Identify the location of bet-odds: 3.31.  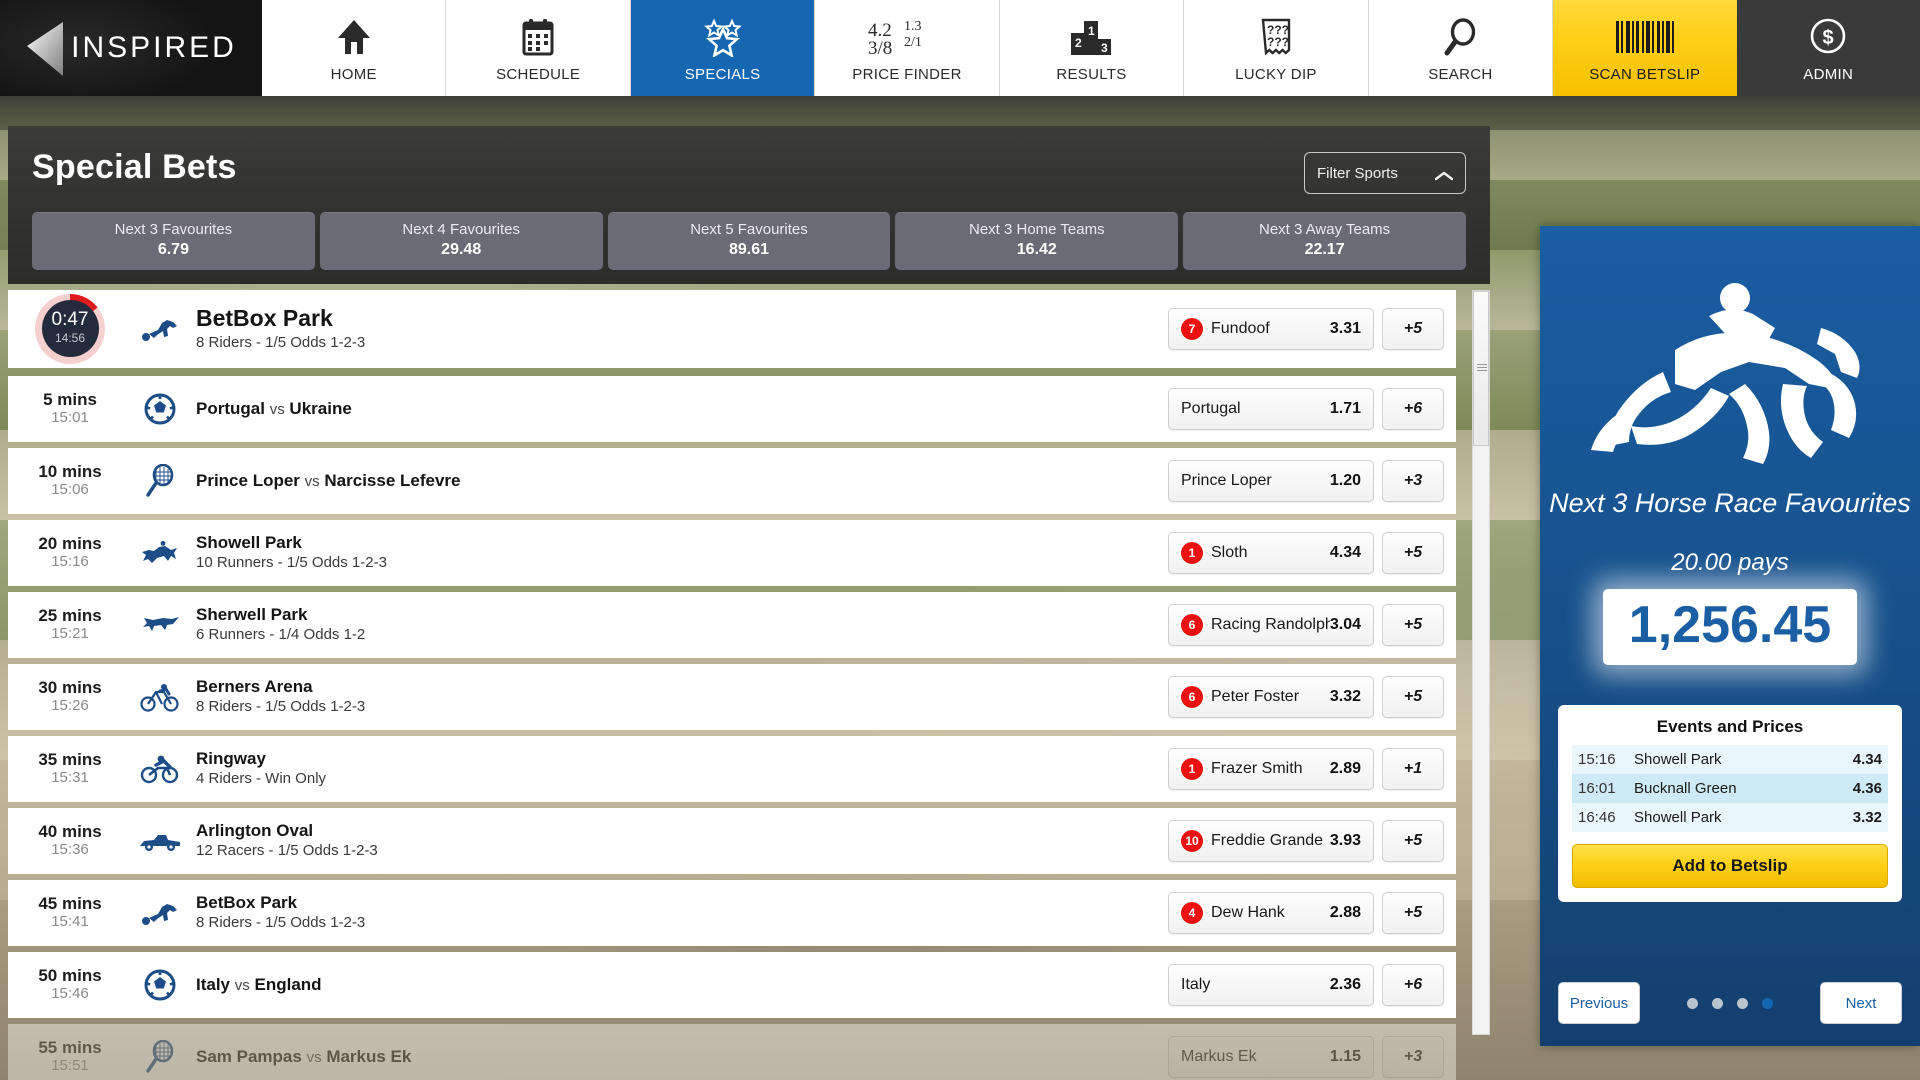
(1345, 328).